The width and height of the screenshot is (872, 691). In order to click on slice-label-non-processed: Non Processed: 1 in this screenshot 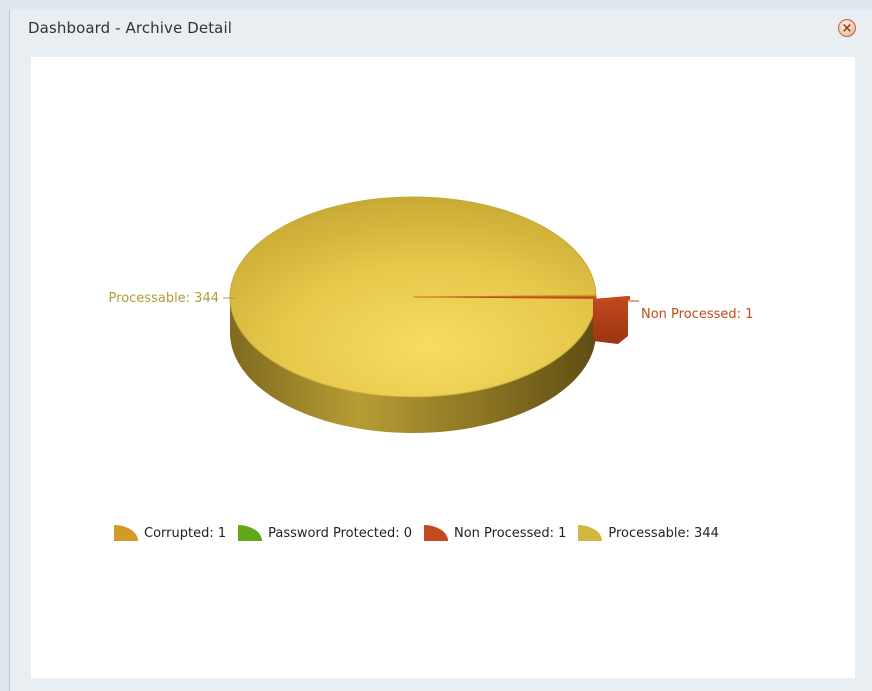, I will do `click(697, 314)`.